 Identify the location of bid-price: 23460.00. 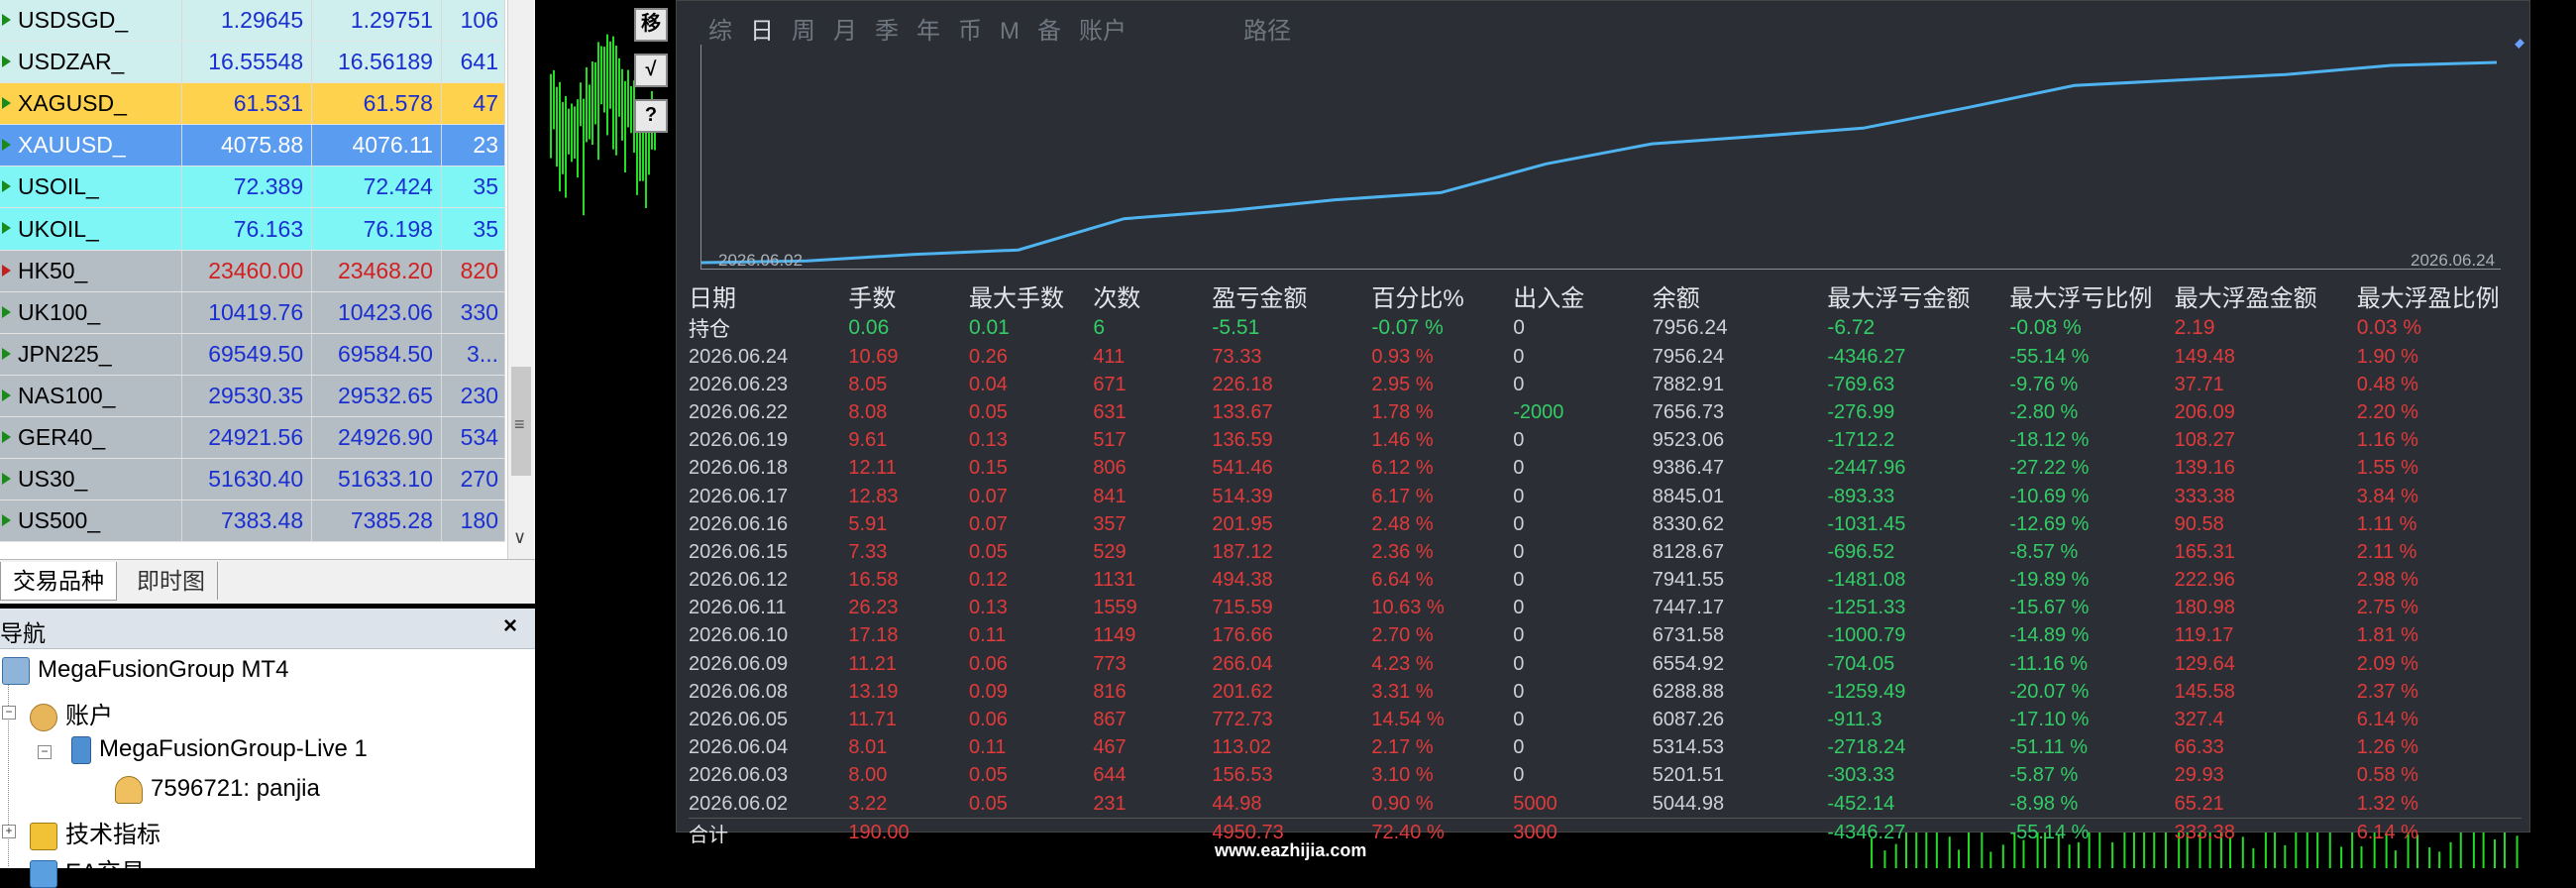
(247, 271).